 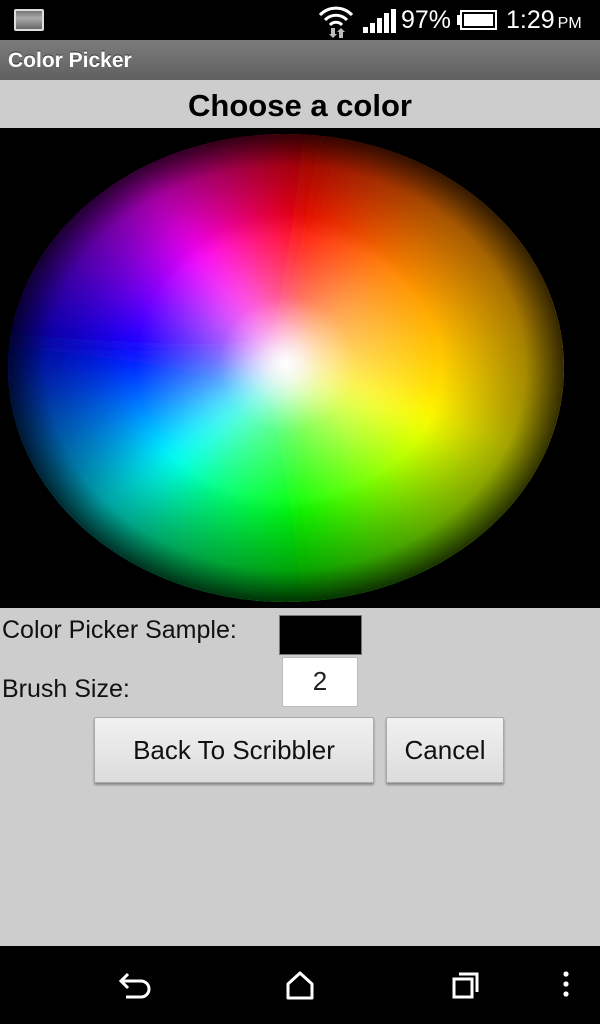 What do you see at coordinates (477, 20) in the screenshot?
I see `battery-icon` at bounding box center [477, 20].